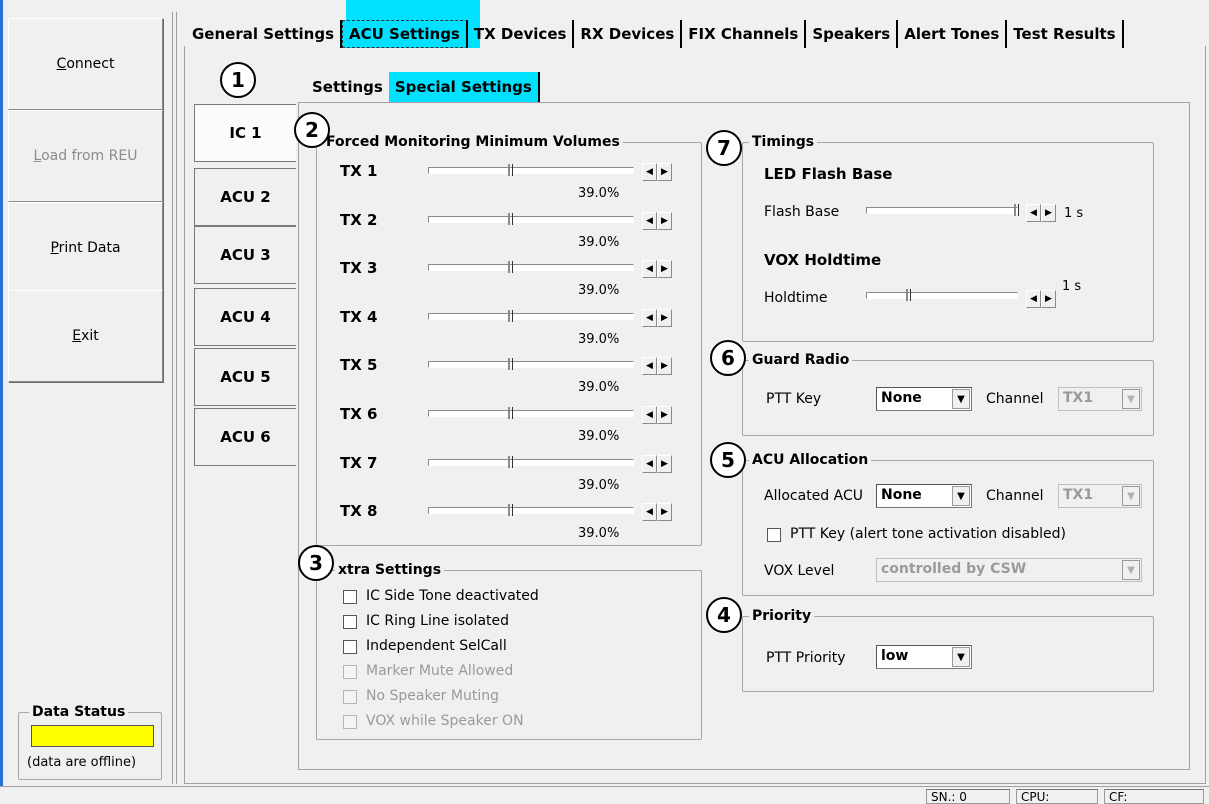 Image resolution: width=1209 pixels, height=804 pixels. I want to click on flash-base-slider, so click(942, 210).